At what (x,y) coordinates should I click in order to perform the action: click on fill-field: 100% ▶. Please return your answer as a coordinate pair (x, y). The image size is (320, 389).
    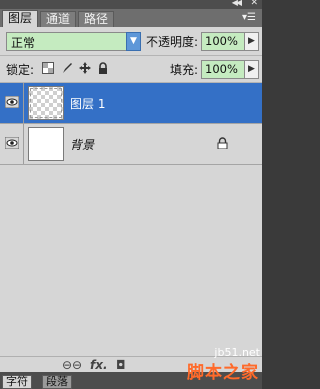
    Looking at the image, I should click on (230, 69).